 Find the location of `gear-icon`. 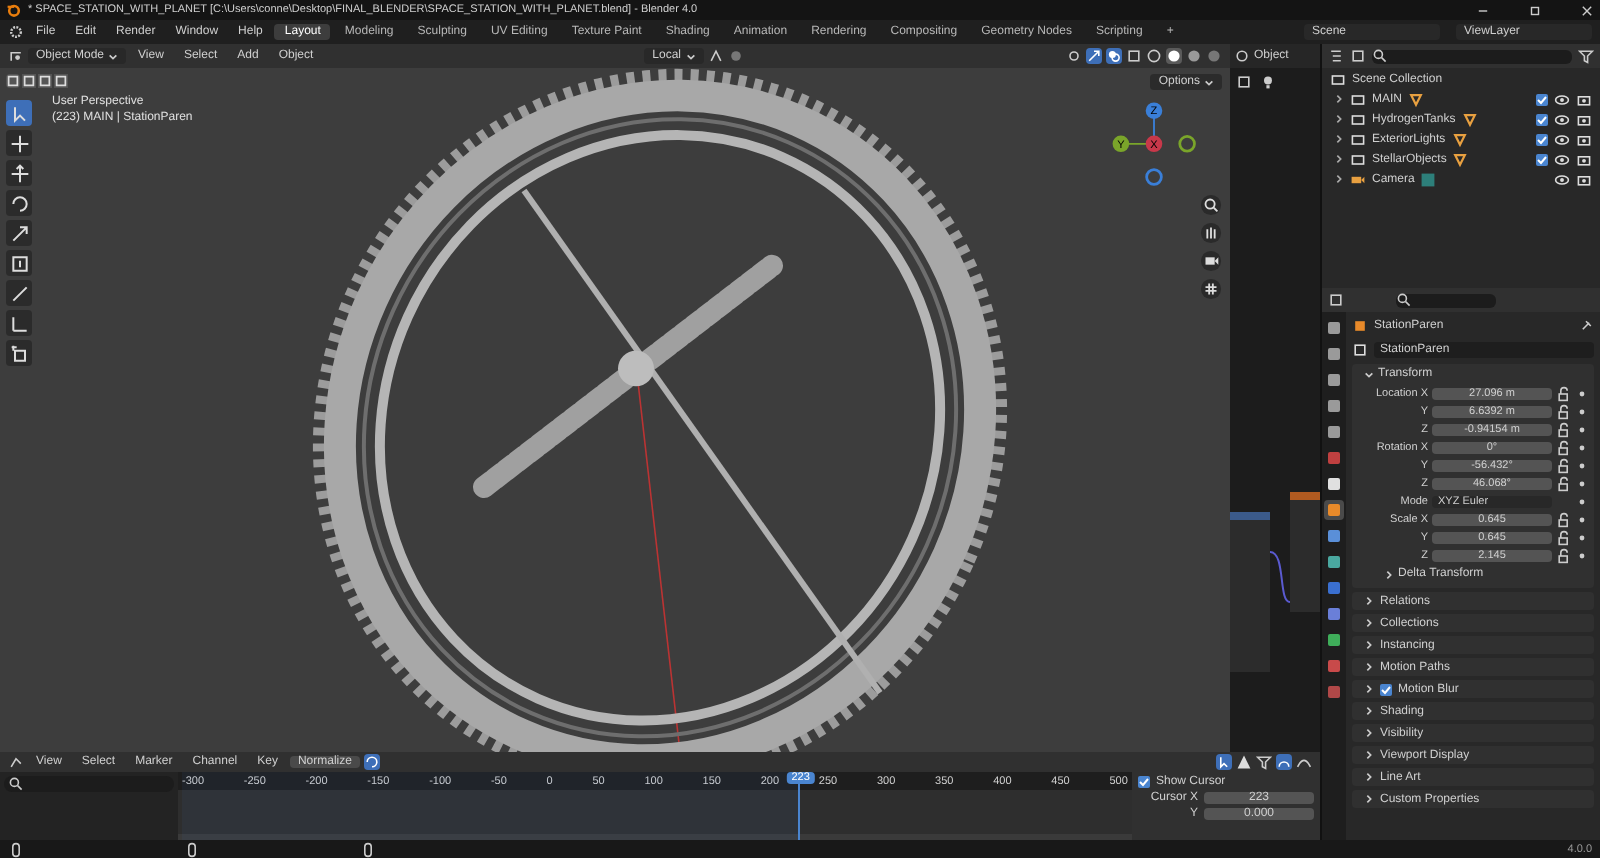

gear-icon is located at coordinates (16, 32).